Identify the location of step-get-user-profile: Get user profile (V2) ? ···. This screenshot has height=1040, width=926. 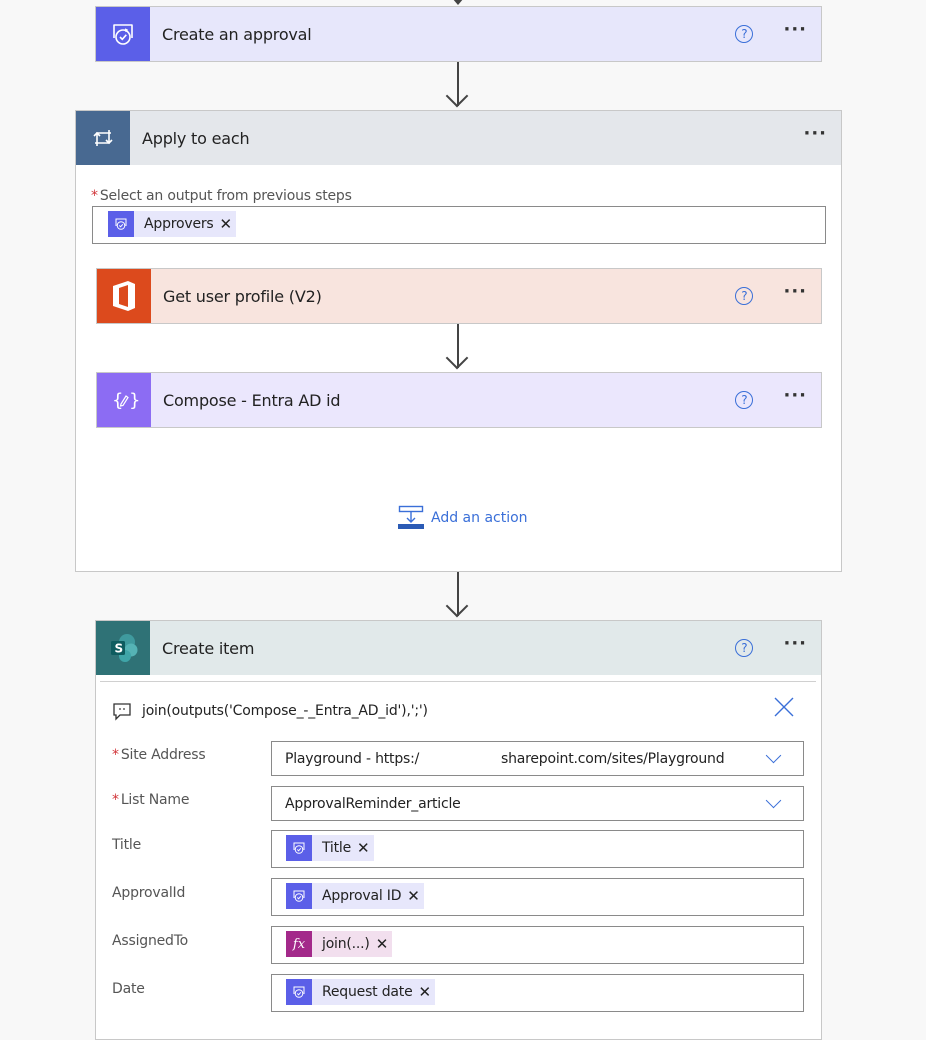
(459, 296).